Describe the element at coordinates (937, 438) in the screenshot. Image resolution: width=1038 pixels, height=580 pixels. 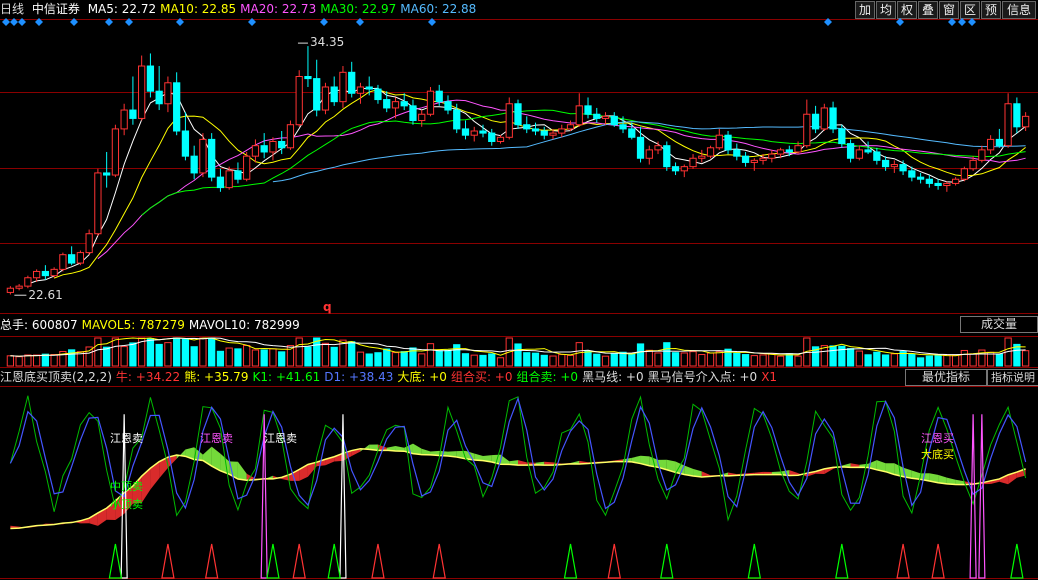
I see `gann-buy-label: 江恩买` at that location.